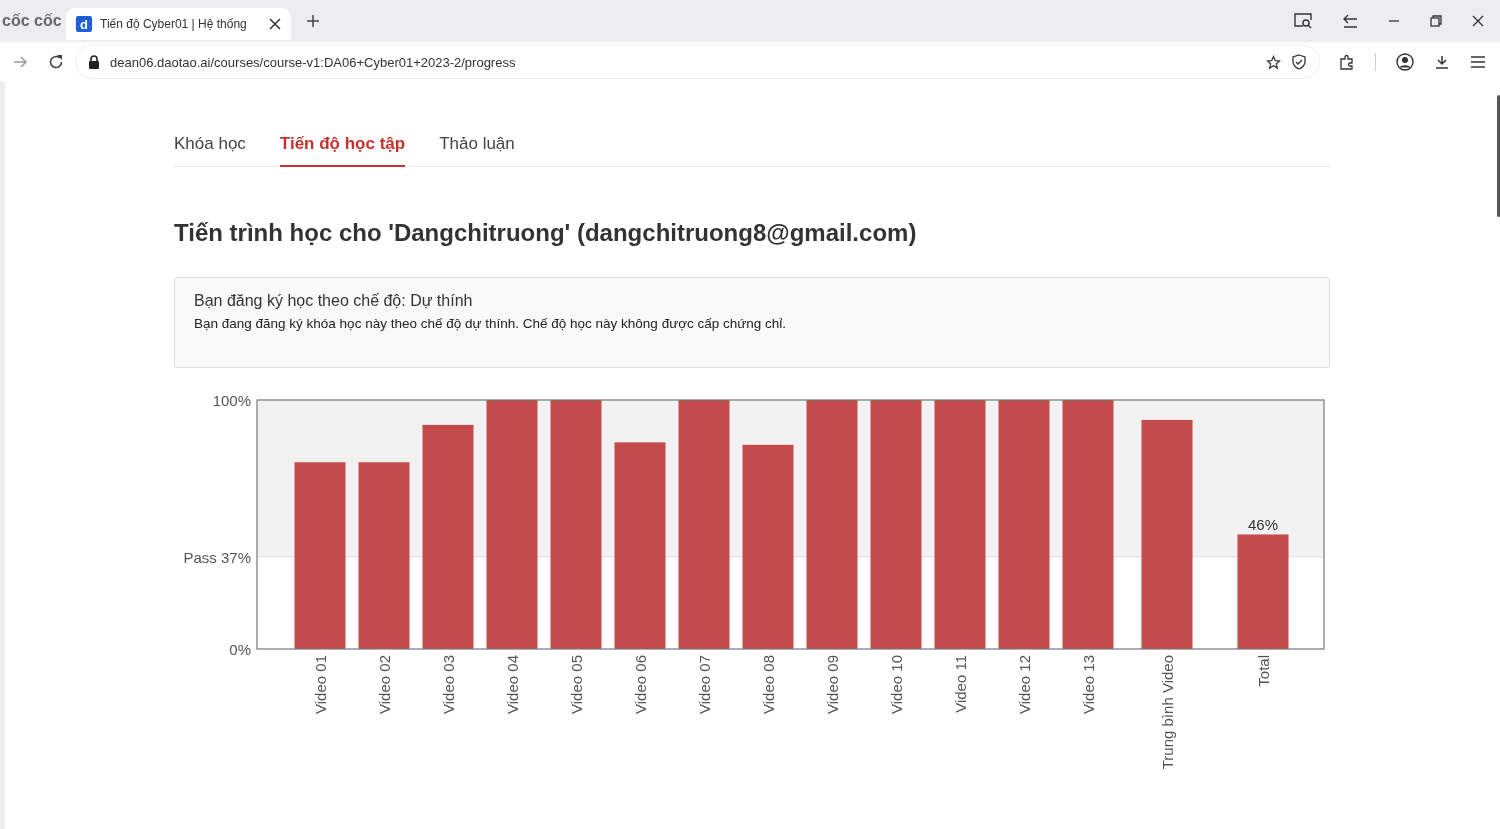  Describe the element at coordinates (1263, 671) in the screenshot. I see `x-axis-label: Total` at that location.